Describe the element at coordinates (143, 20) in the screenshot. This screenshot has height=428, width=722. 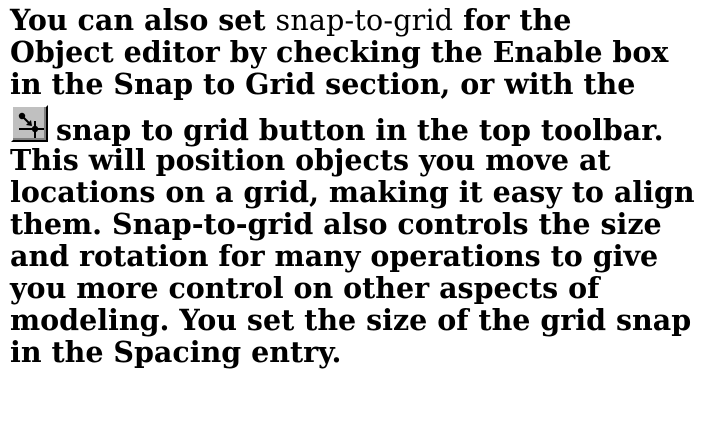
I see `text-line-1-before: You can also set` at that location.